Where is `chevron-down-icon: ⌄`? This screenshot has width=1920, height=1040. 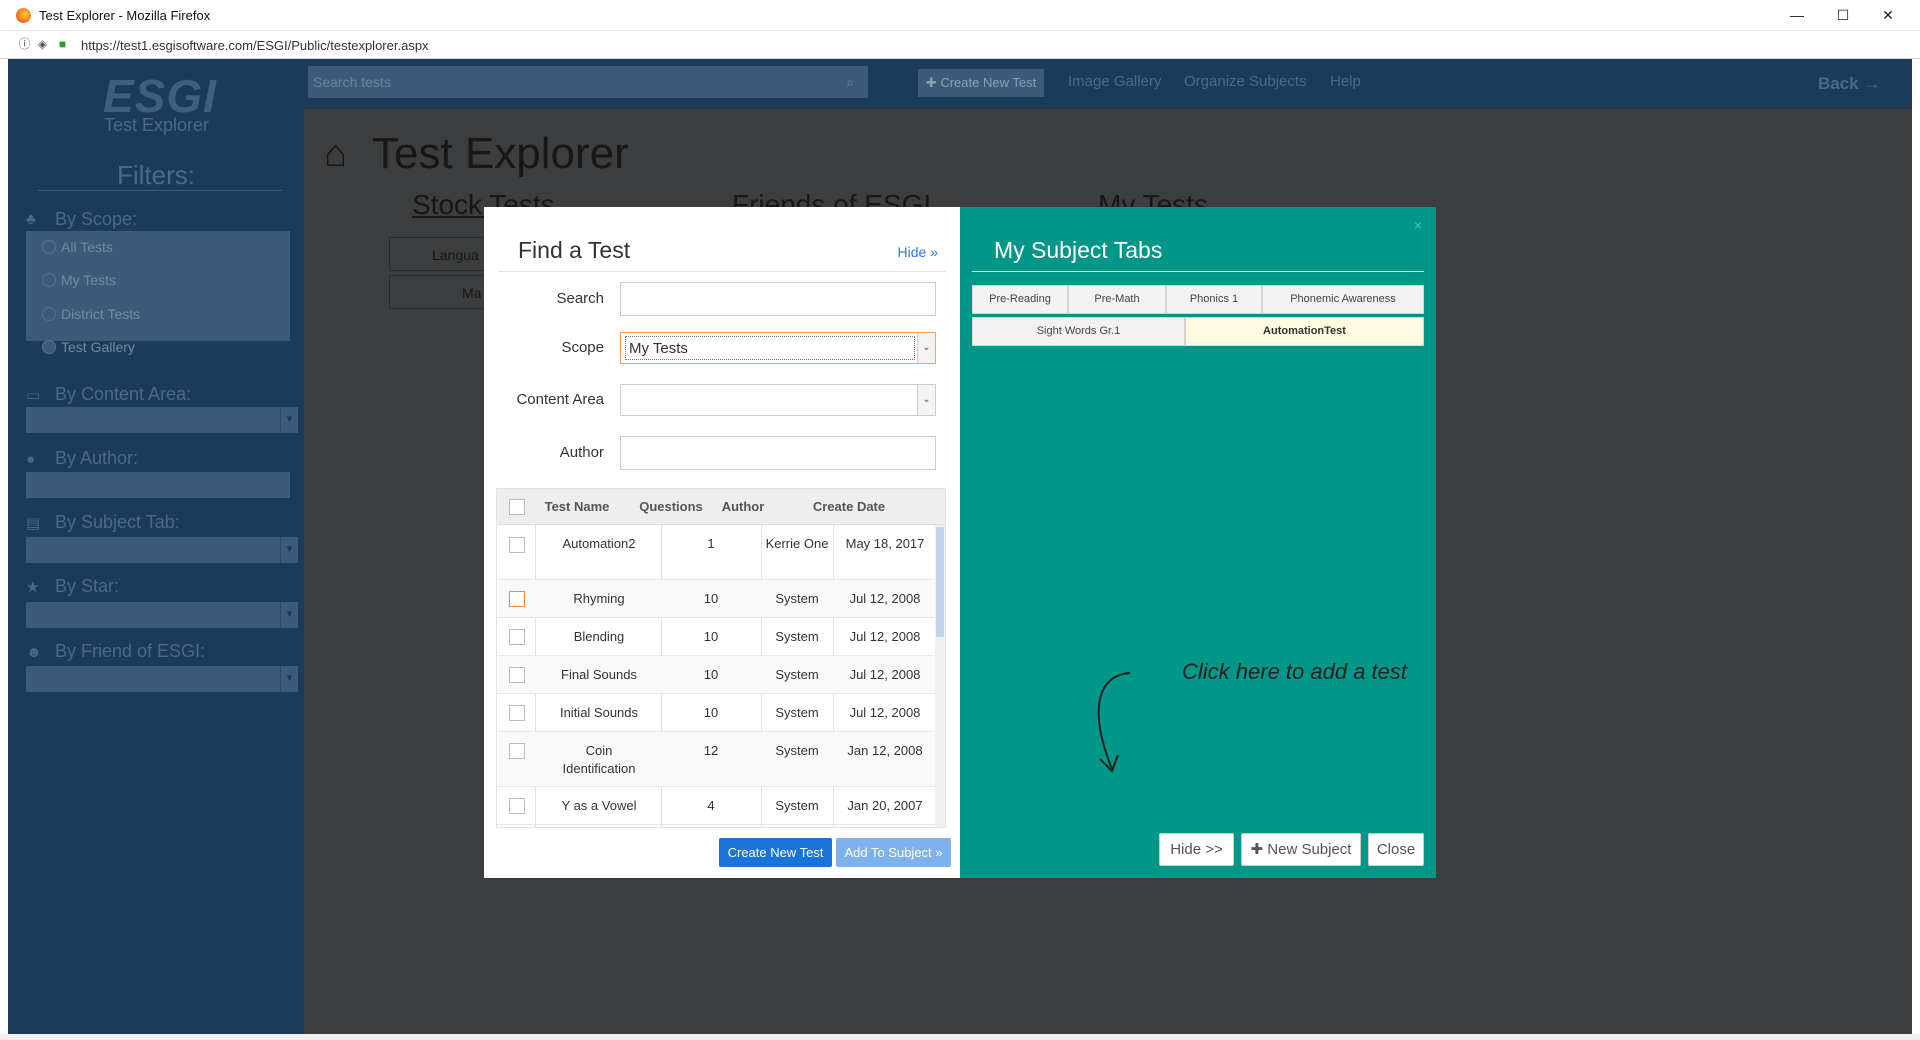
chevron-down-icon: ⌄ is located at coordinates (926, 348).